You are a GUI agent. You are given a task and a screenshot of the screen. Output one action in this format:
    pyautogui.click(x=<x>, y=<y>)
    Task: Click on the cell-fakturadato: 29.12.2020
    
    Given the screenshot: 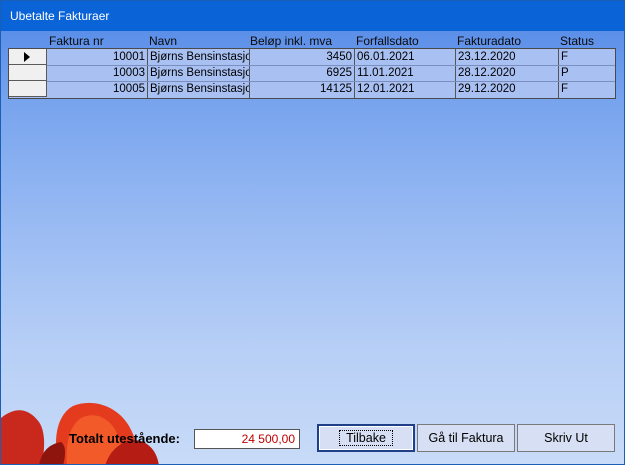 What is the action you would take?
    pyautogui.click(x=507, y=89)
    